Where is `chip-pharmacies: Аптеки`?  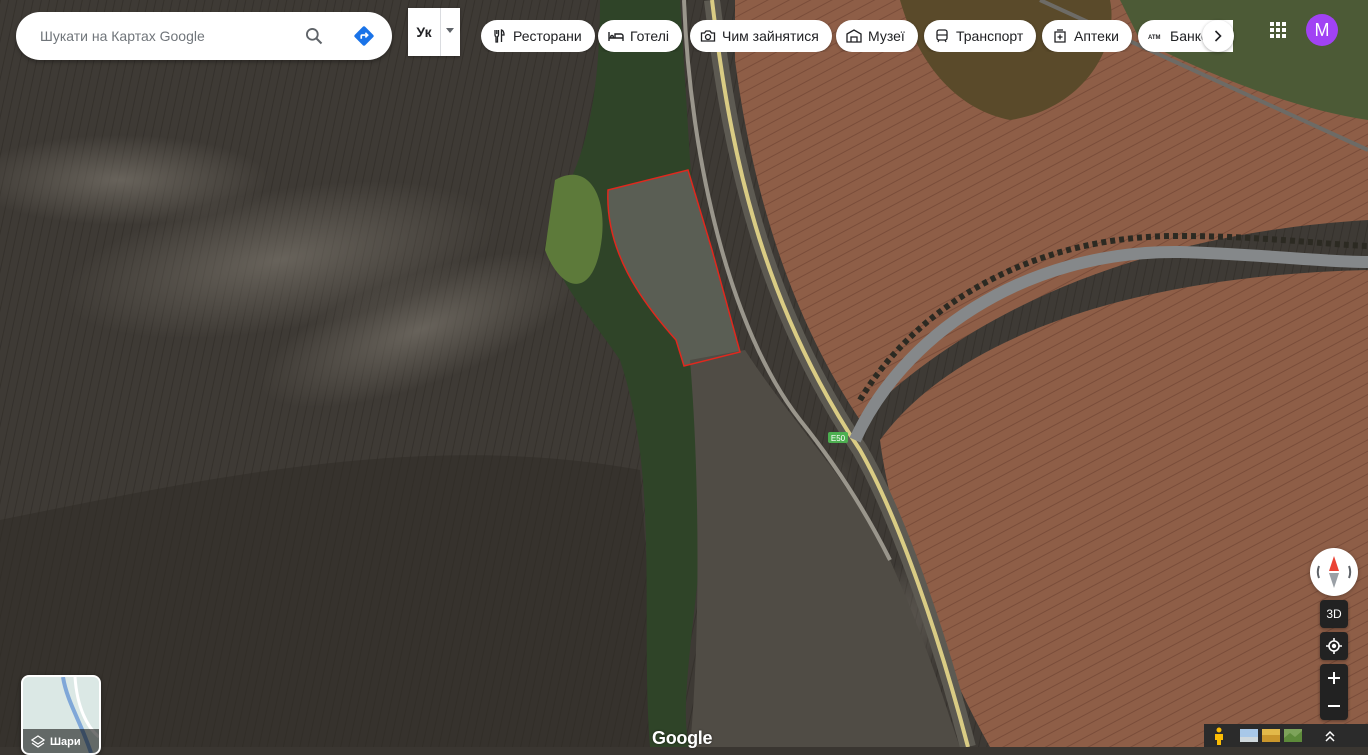
chip-pharmacies: Аптеки is located at coordinates (1087, 36).